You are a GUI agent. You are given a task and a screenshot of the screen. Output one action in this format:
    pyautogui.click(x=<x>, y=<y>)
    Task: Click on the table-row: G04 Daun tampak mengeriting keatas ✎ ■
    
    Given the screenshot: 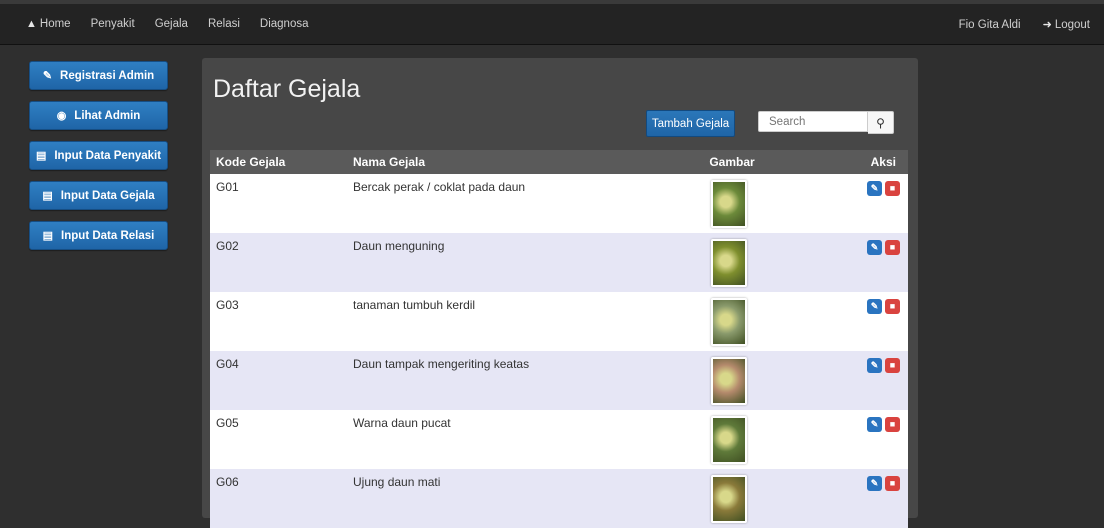 What is the action you would take?
    pyautogui.click(x=559, y=380)
    